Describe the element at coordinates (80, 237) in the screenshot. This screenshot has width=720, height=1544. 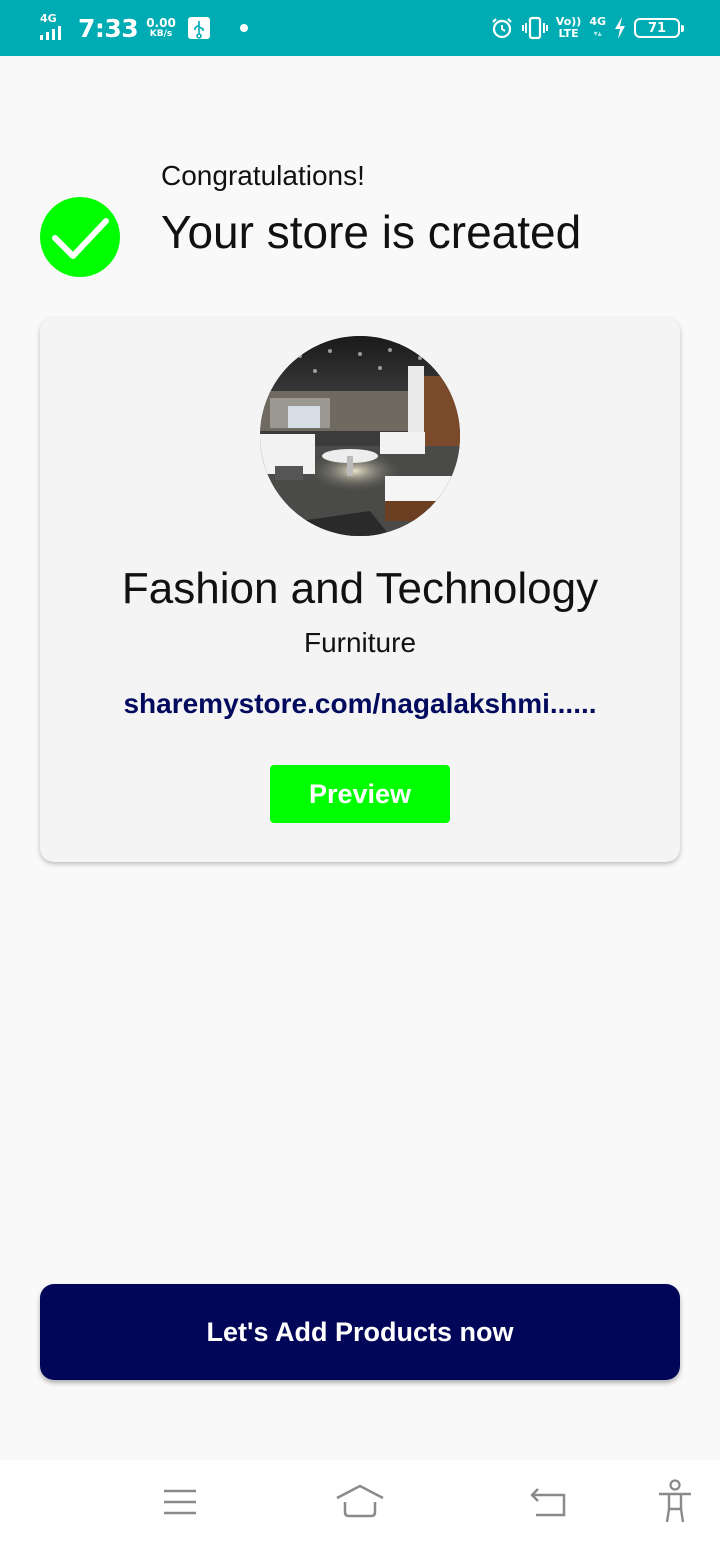
I see `success-check-icon` at that location.